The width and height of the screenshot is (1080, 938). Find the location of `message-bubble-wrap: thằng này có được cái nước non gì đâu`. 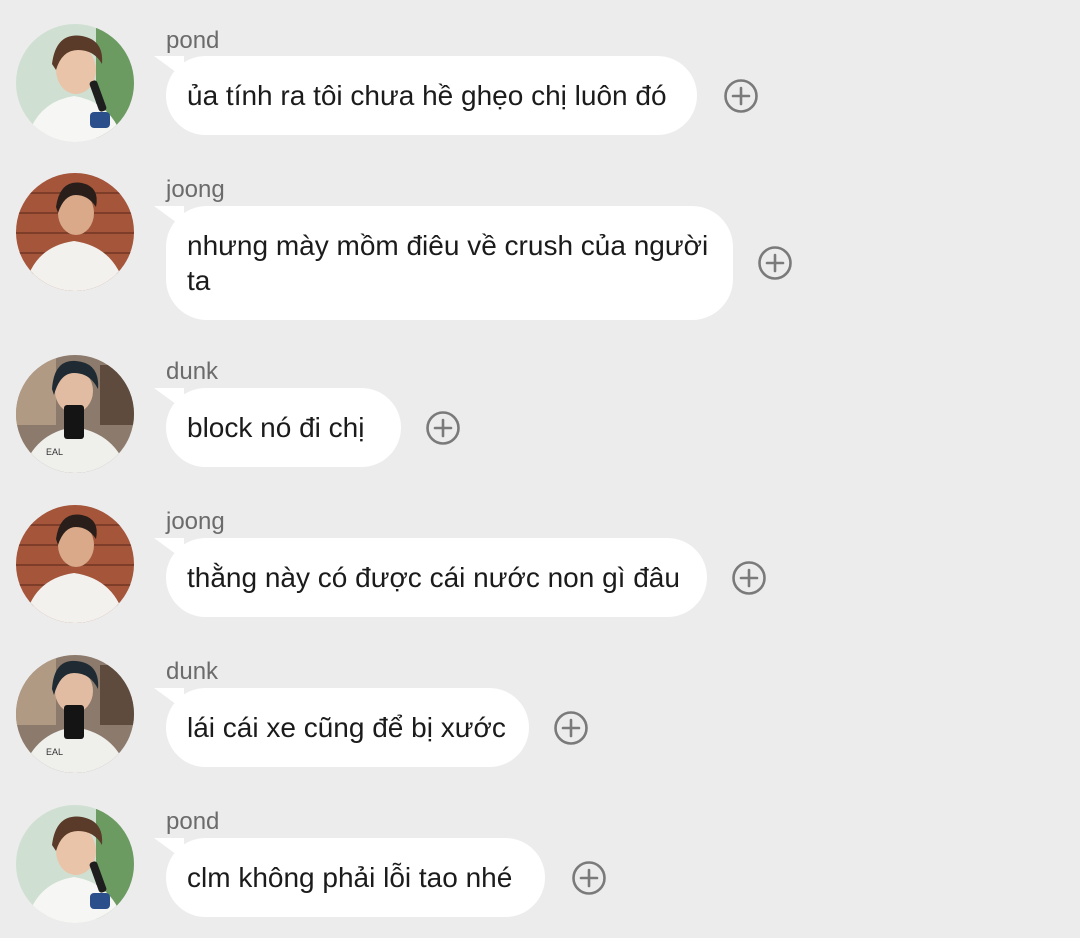

message-bubble-wrap: thằng này có được cái nước non gì đâu is located at coordinates (466, 577).